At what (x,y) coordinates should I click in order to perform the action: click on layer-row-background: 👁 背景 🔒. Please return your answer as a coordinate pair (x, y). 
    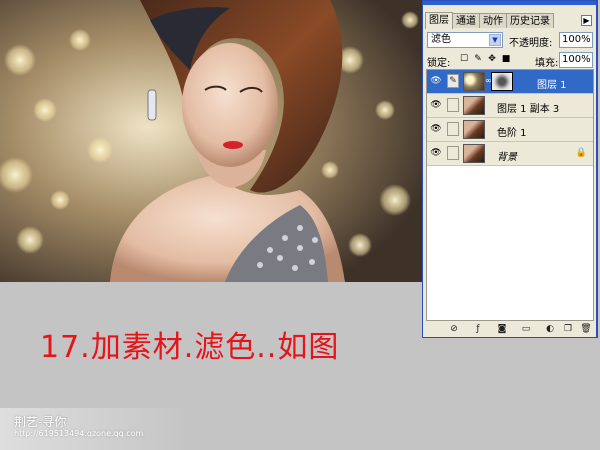
    Looking at the image, I should click on (510, 154).